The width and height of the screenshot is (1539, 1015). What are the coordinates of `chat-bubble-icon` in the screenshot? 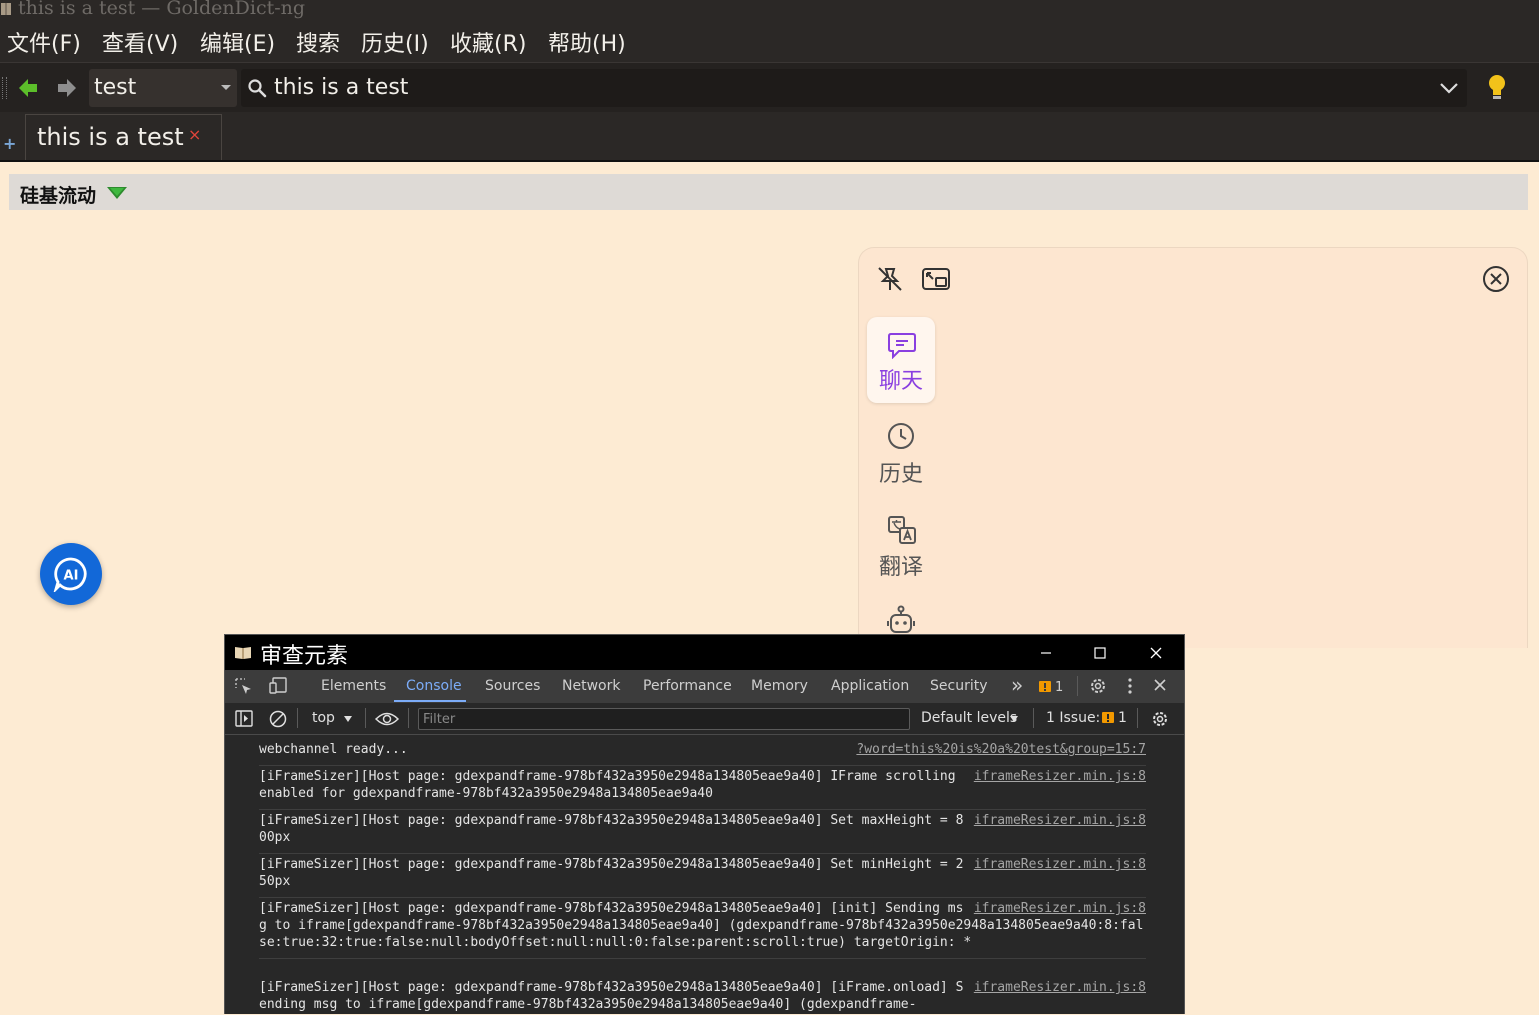 It's located at (902, 346).